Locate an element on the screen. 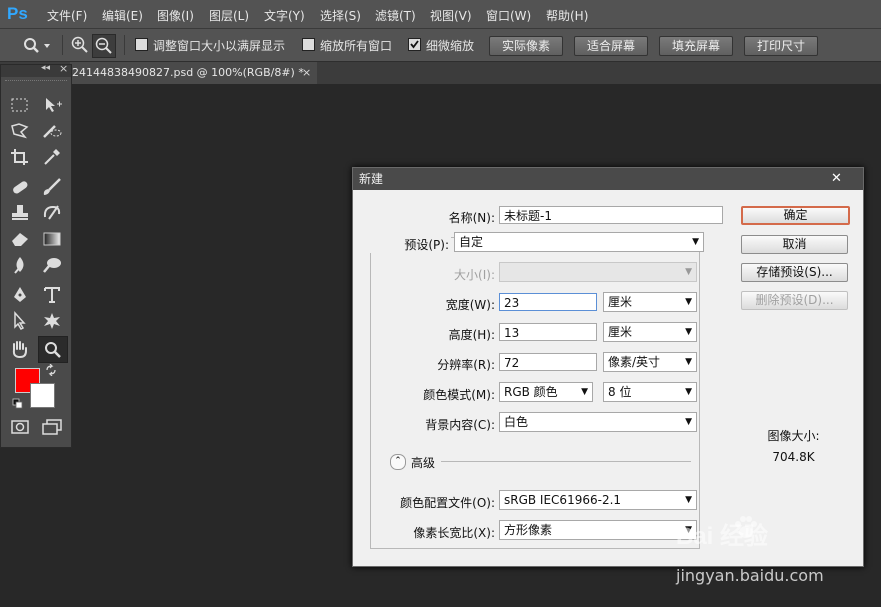 The height and width of the screenshot is (607, 881). blur-tool-icon is located at coordinates (20, 265).